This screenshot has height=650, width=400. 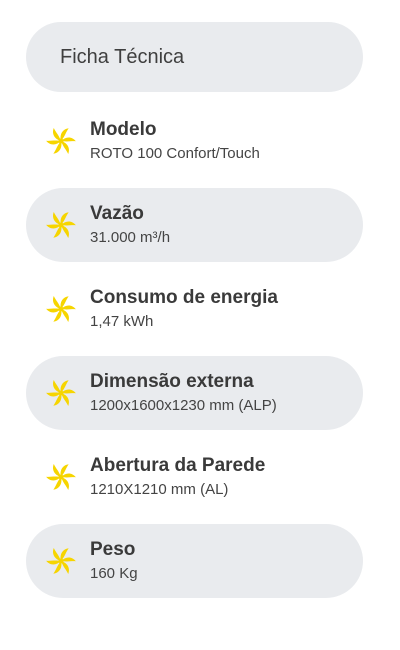 What do you see at coordinates (194, 225) in the screenshot?
I see `spec-item-vazao: Vazão 31.000 m³/h` at bounding box center [194, 225].